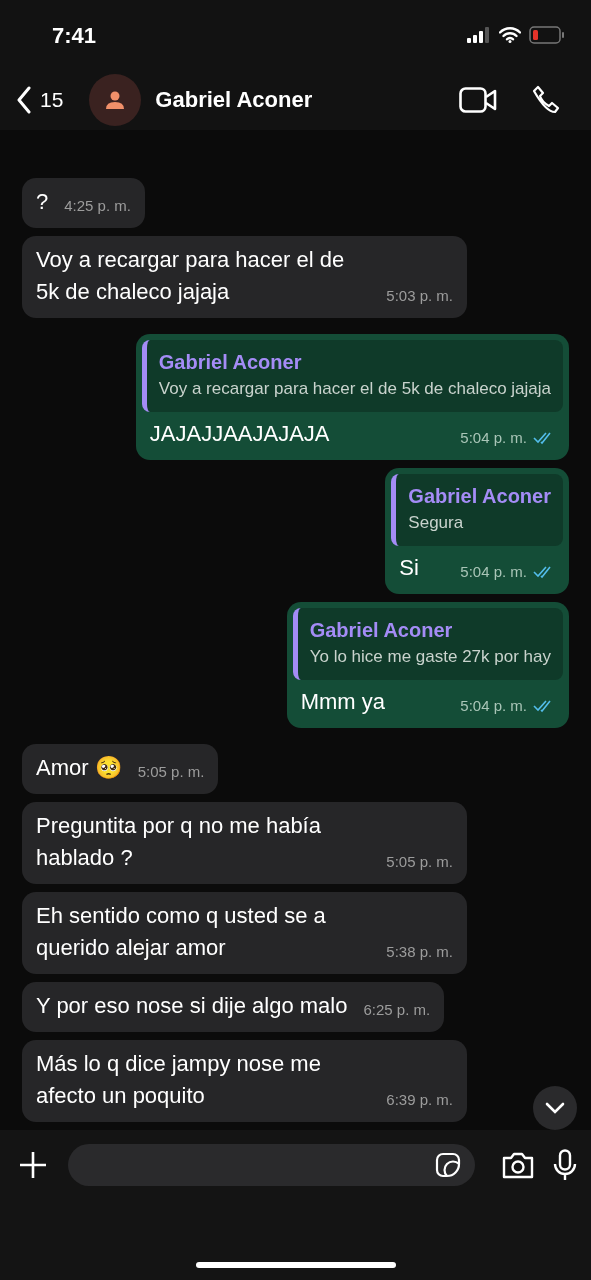 The height and width of the screenshot is (1280, 591). I want to click on plus-icon, so click(33, 1165).